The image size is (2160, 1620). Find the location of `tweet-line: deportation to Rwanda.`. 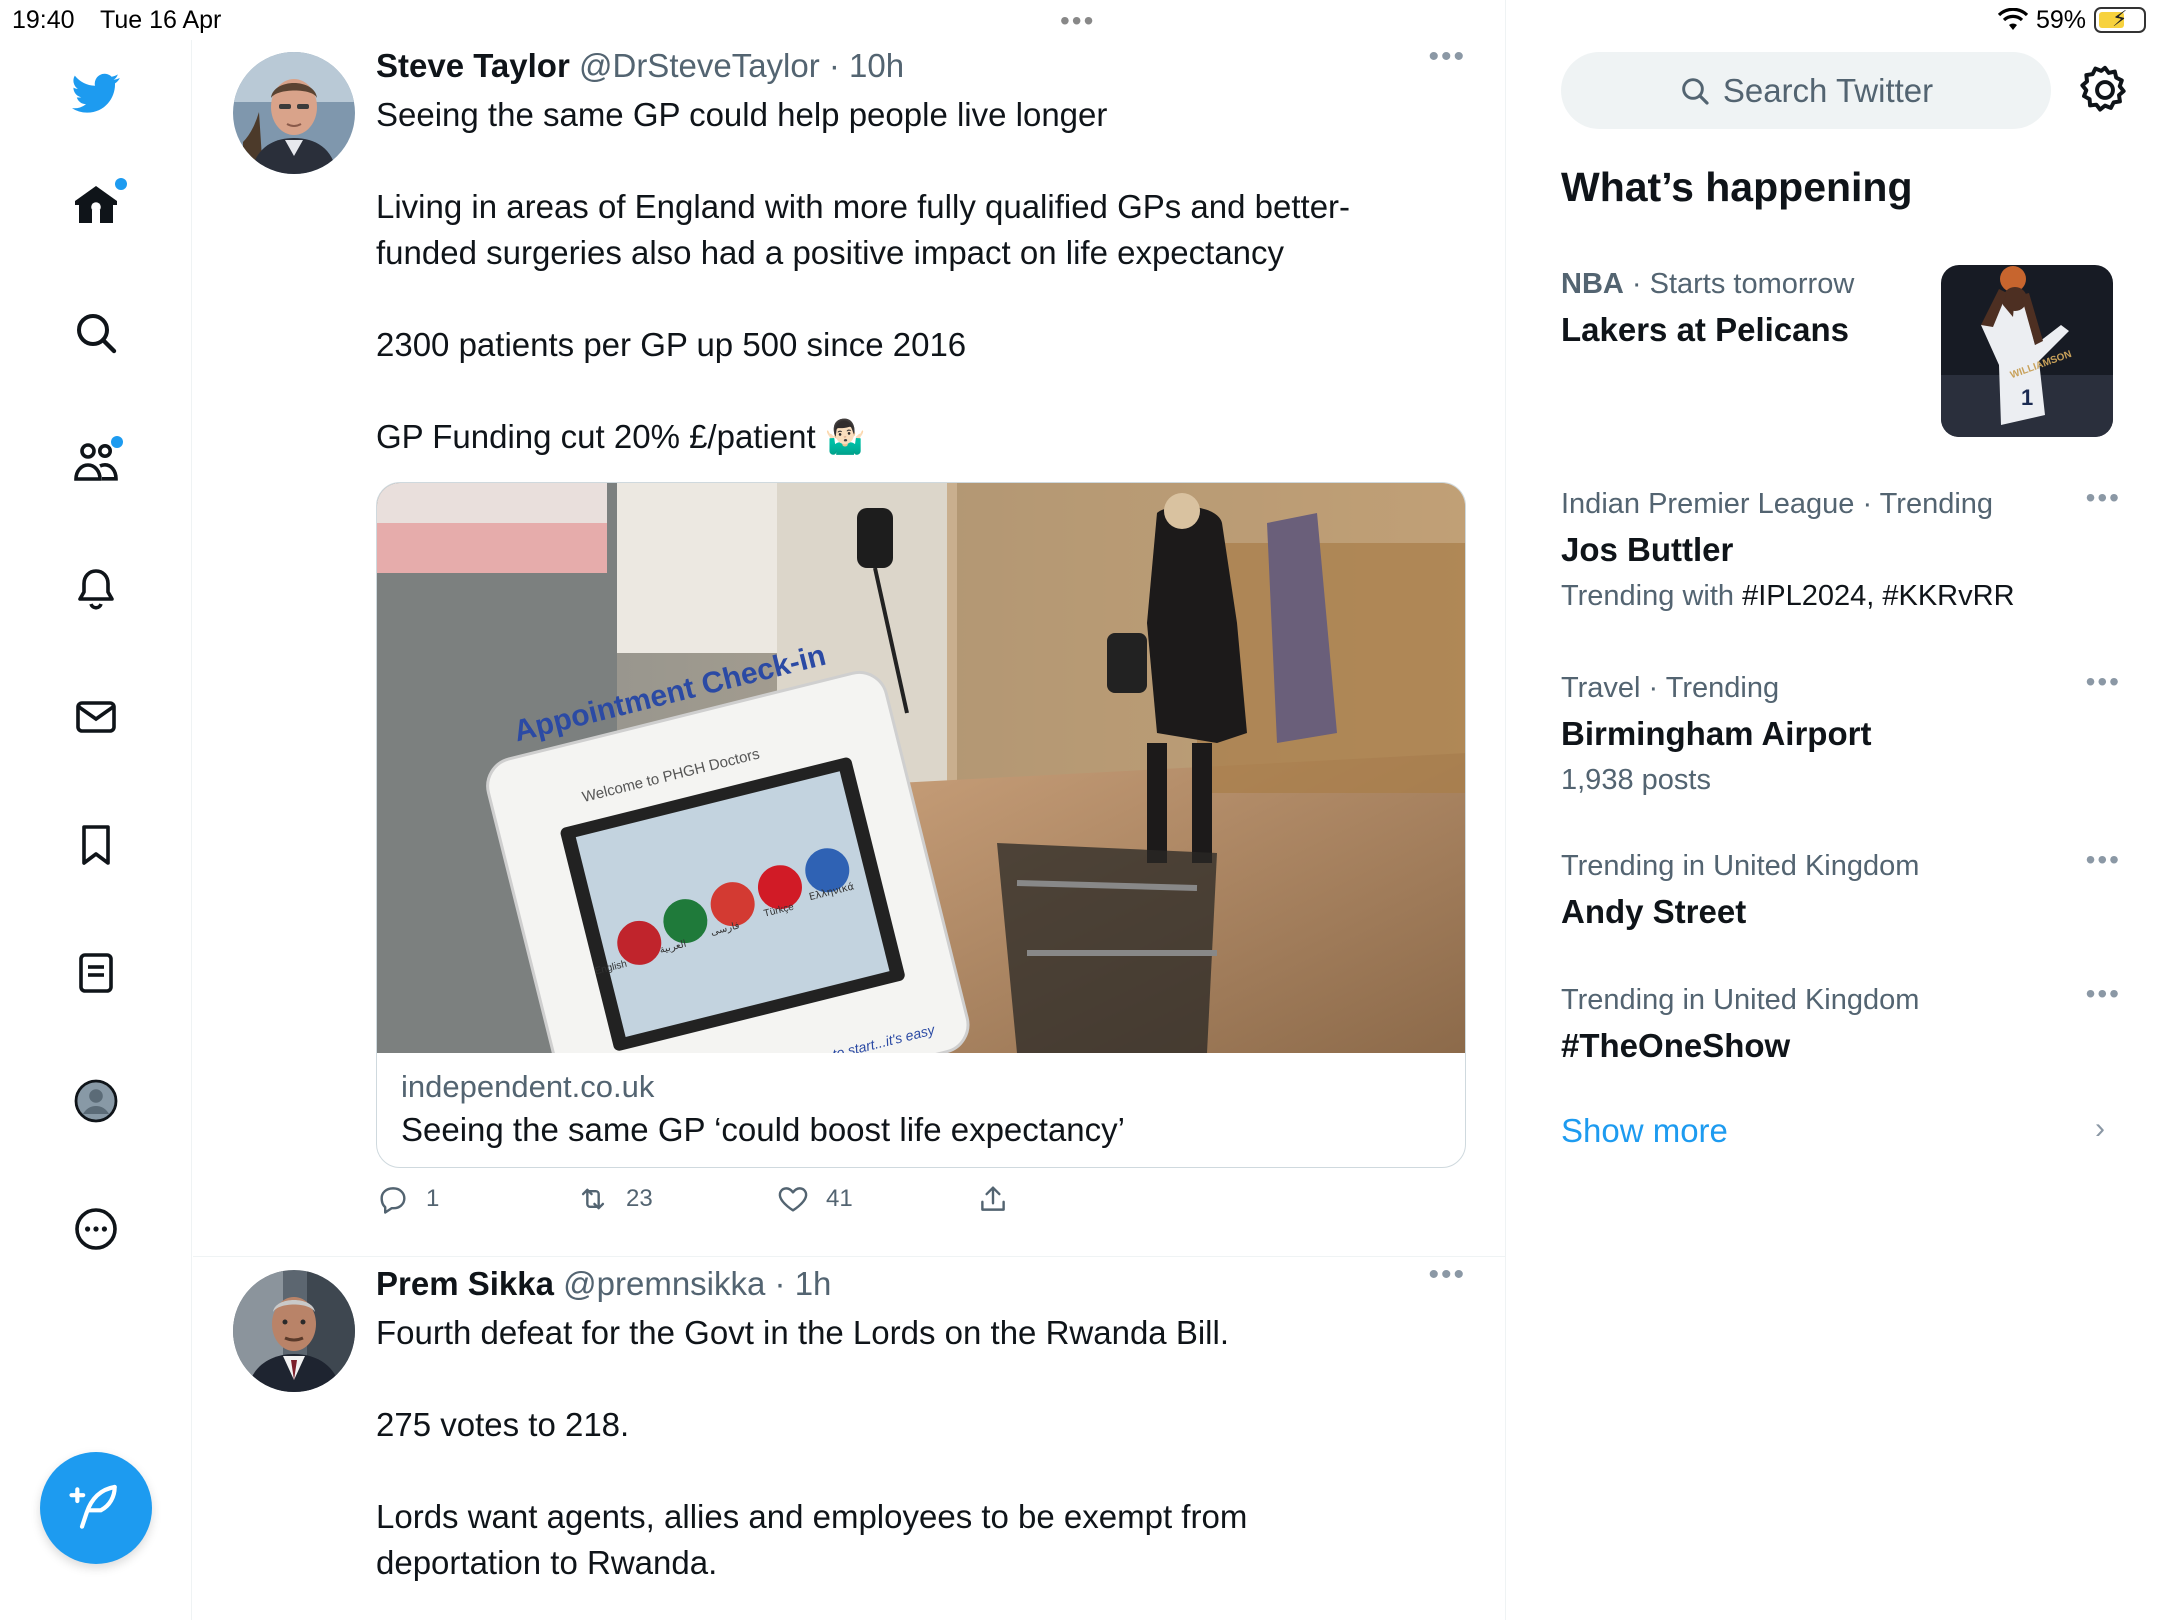

tweet-line: deportation to Rwanda. is located at coordinates (547, 1562).